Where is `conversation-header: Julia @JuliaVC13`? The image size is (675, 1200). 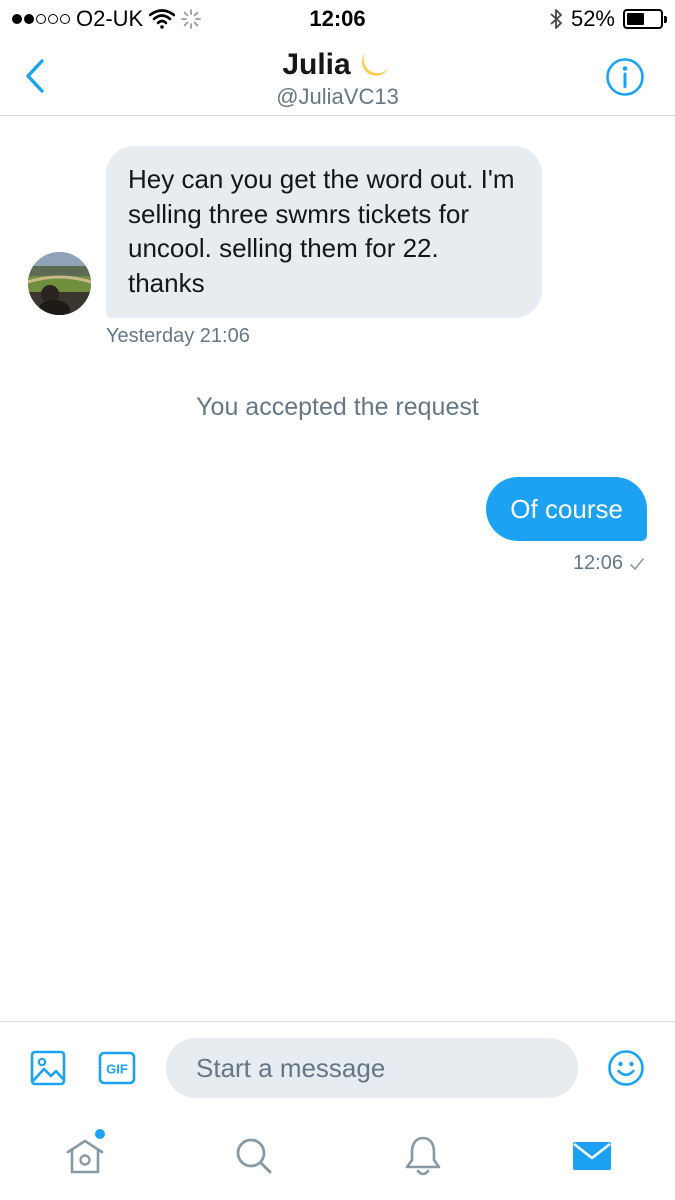
conversation-header: Julia @JuliaVC13 is located at coordinates (337, 78).